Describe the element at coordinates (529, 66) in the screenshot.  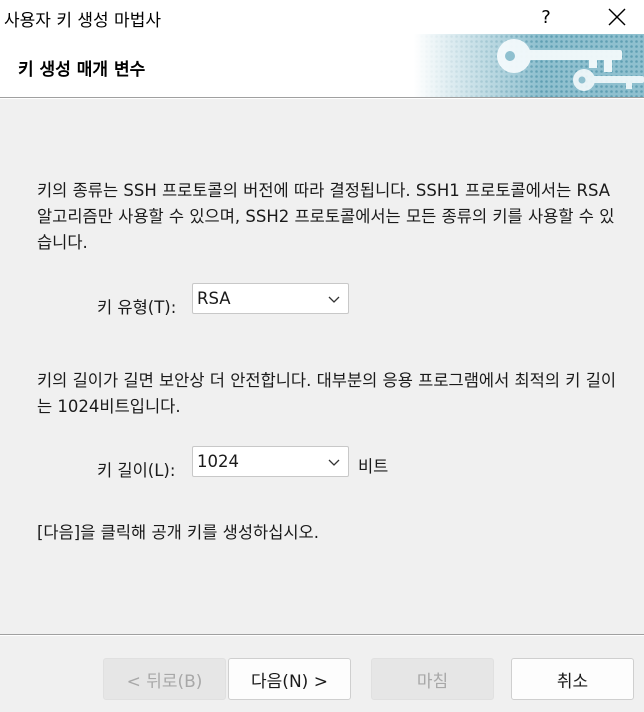
I see `keys-banner-icon` at that location.